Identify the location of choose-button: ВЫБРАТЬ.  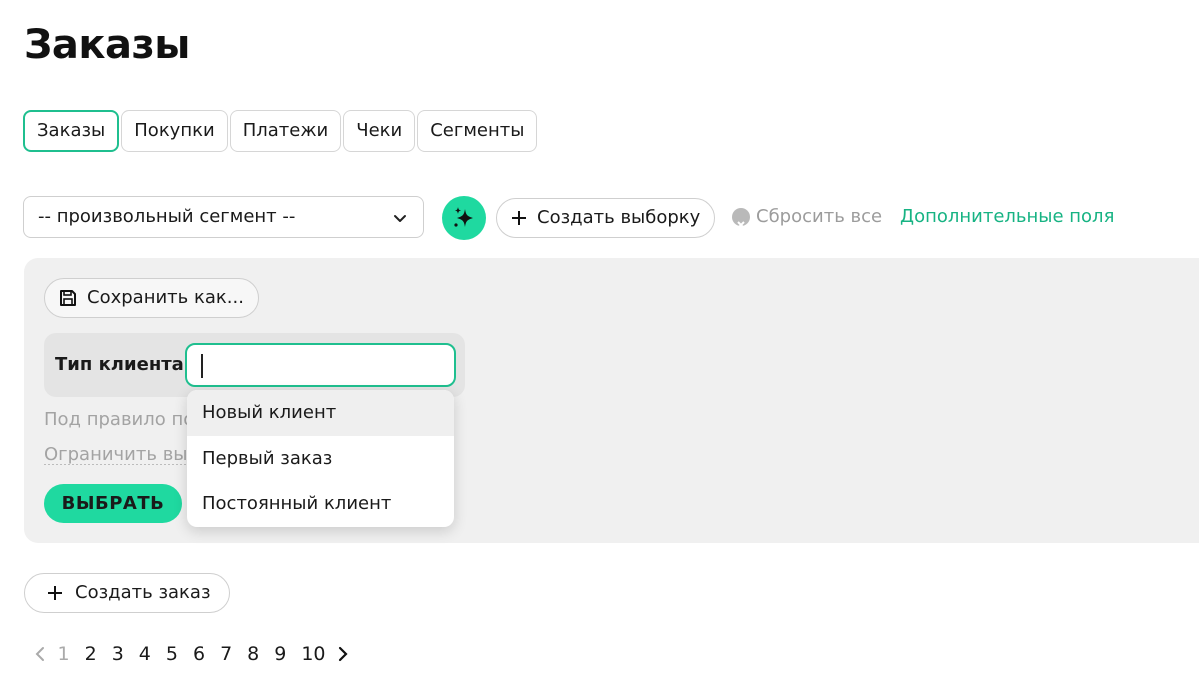
(113, 503).